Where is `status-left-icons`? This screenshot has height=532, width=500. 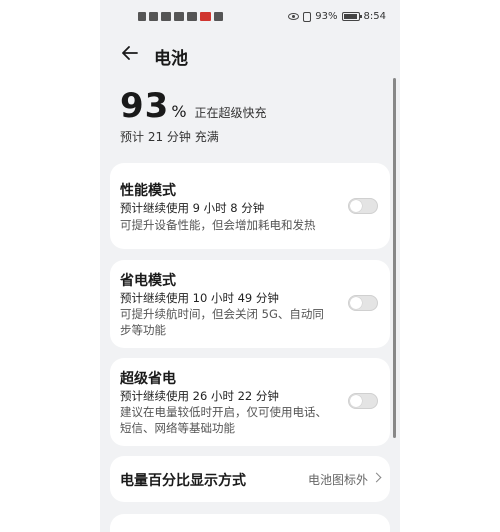 status-left-icons is located at coordinates (180, 16).